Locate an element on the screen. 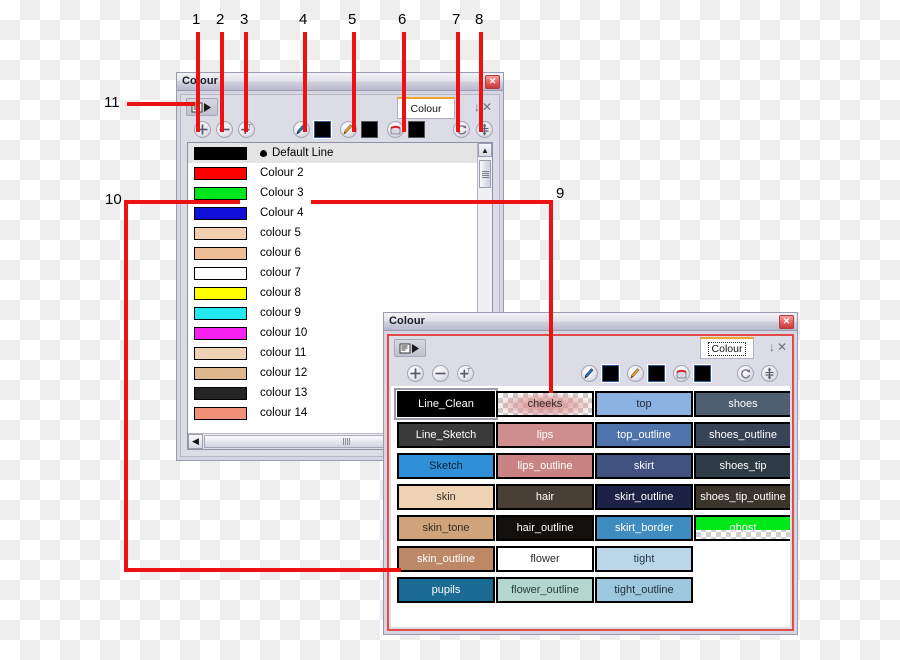  scroll-up-button: ▲ is located at coordinates (485, 150).